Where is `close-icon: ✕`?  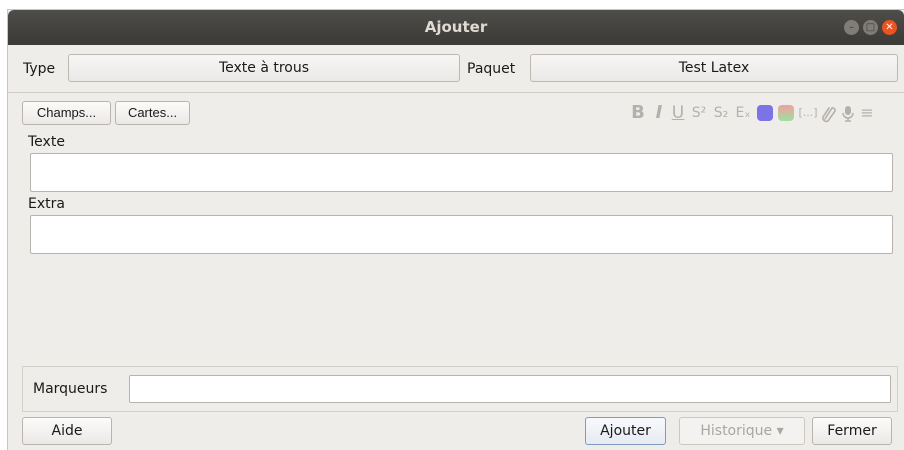
close-icon: ✕ is located at coordinates (889, 27).